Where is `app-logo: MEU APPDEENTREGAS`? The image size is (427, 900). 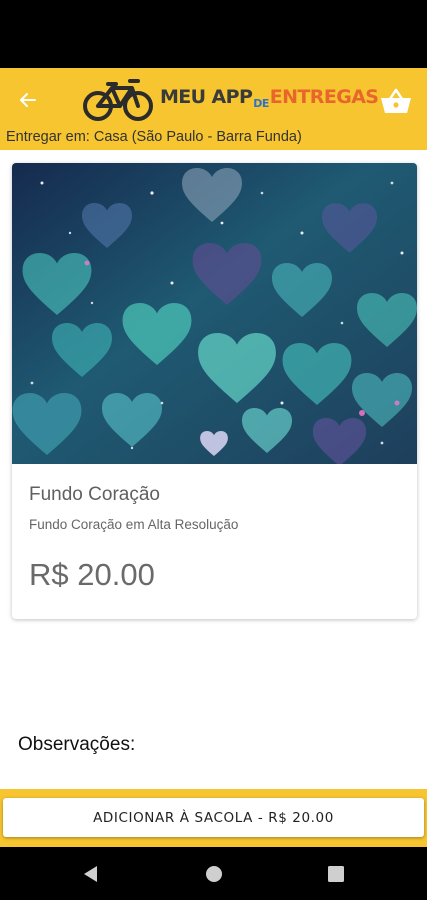
app-logo: MEU APPDEENTREGAS is located at coordinates (230, 99).